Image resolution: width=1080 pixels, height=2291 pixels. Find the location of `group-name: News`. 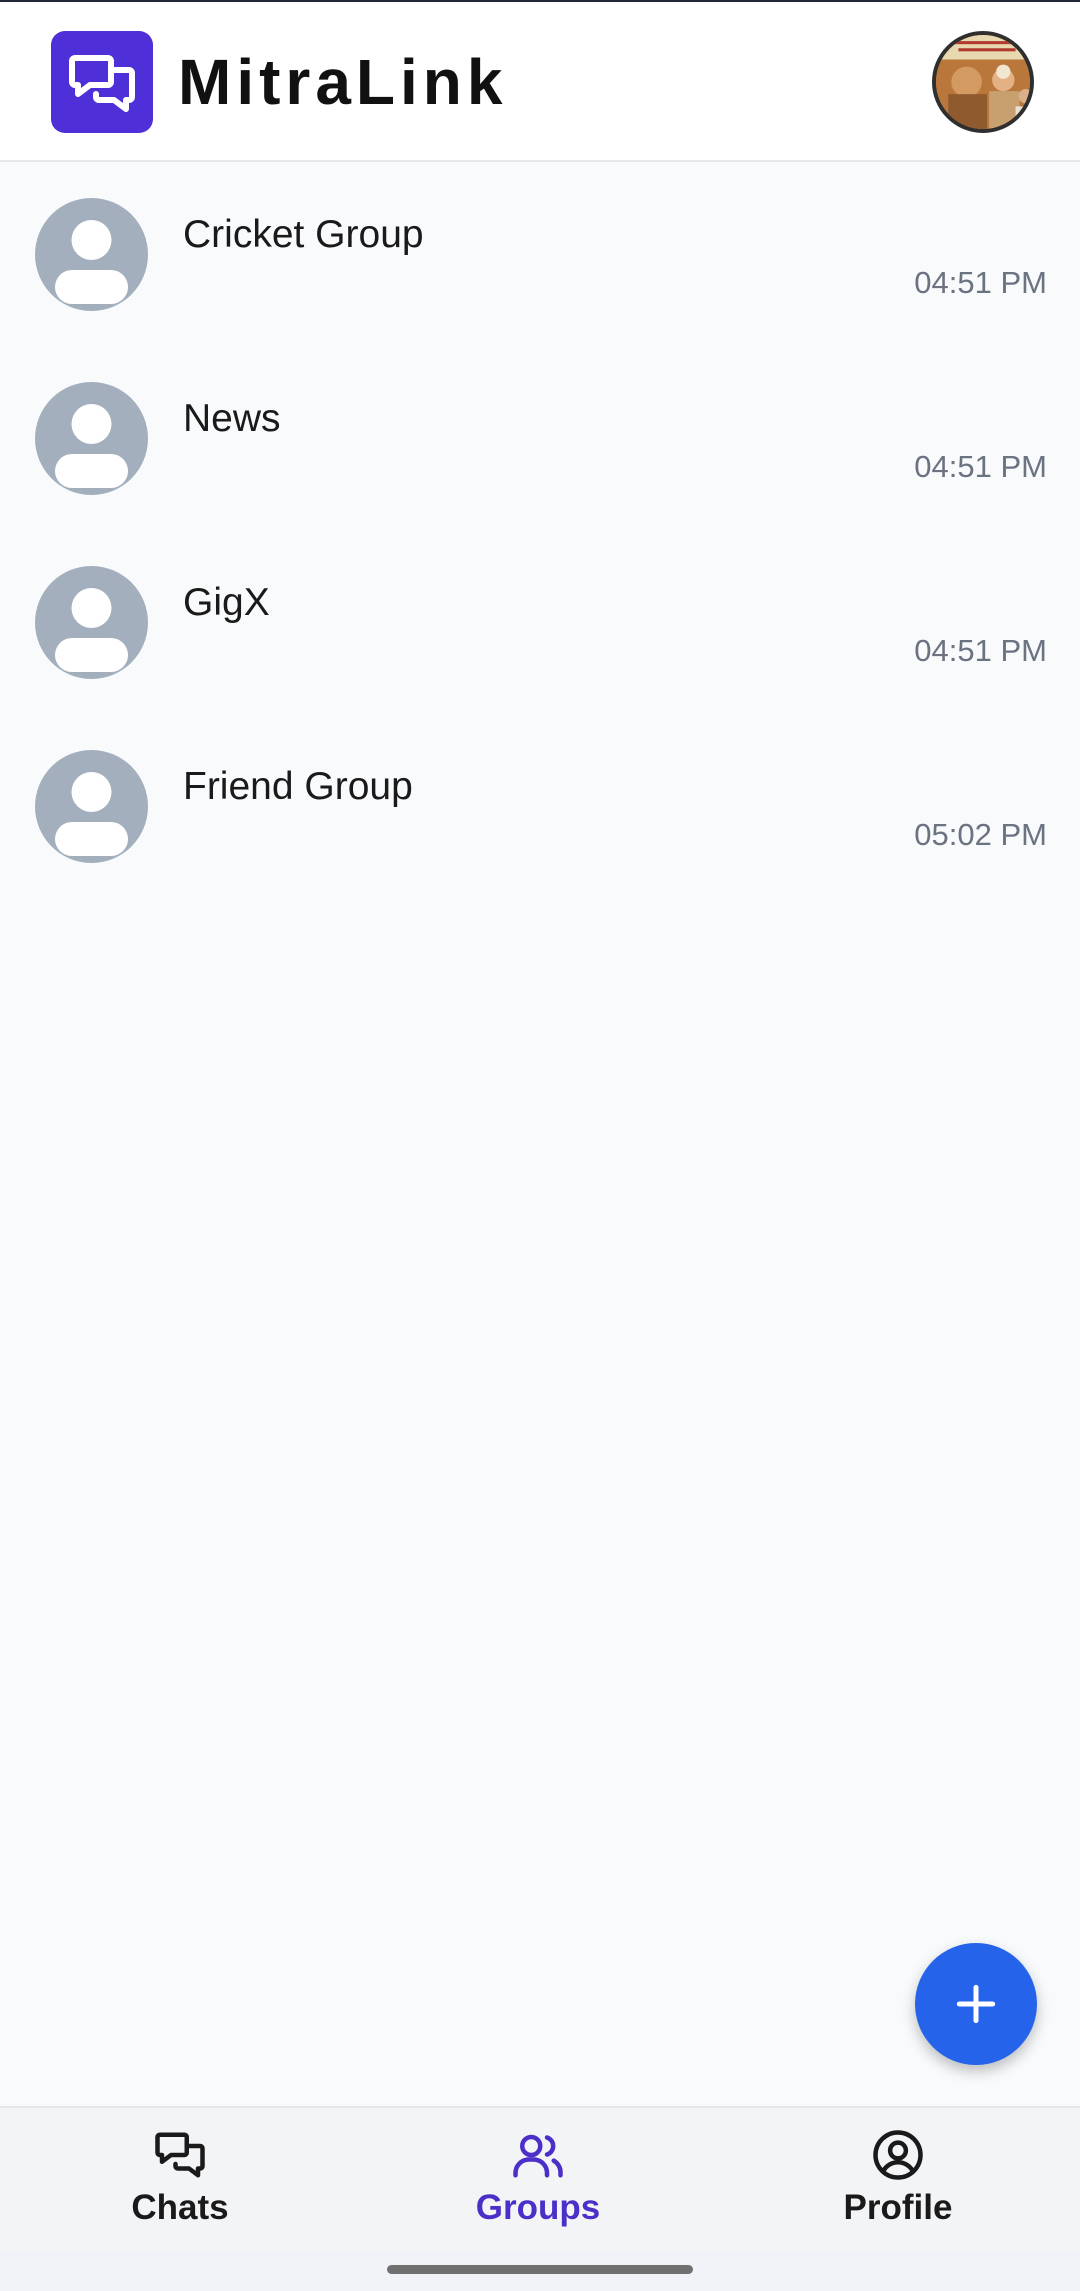

group-name: News is located at coordinates (232, 418).